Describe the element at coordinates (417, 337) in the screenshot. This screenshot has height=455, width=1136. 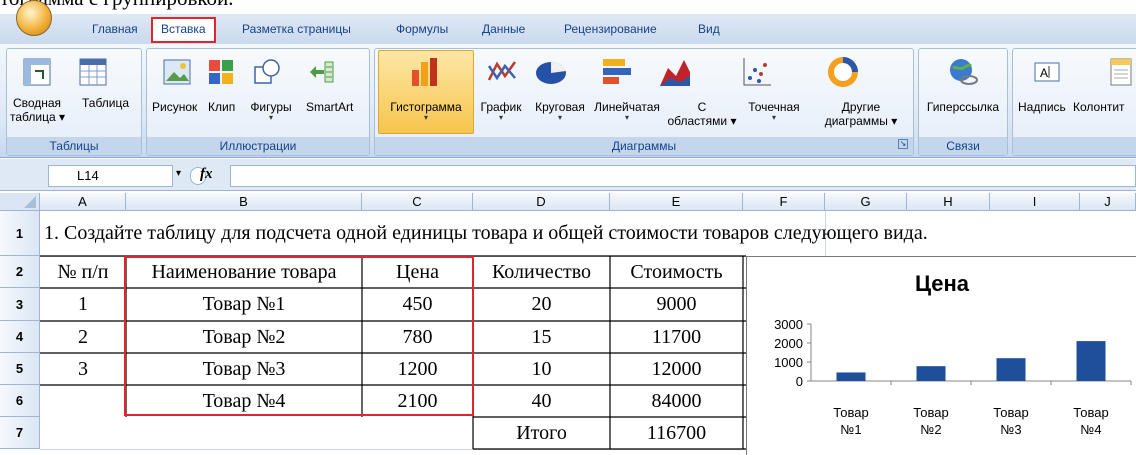
I see `table-cell: 780` at that location.